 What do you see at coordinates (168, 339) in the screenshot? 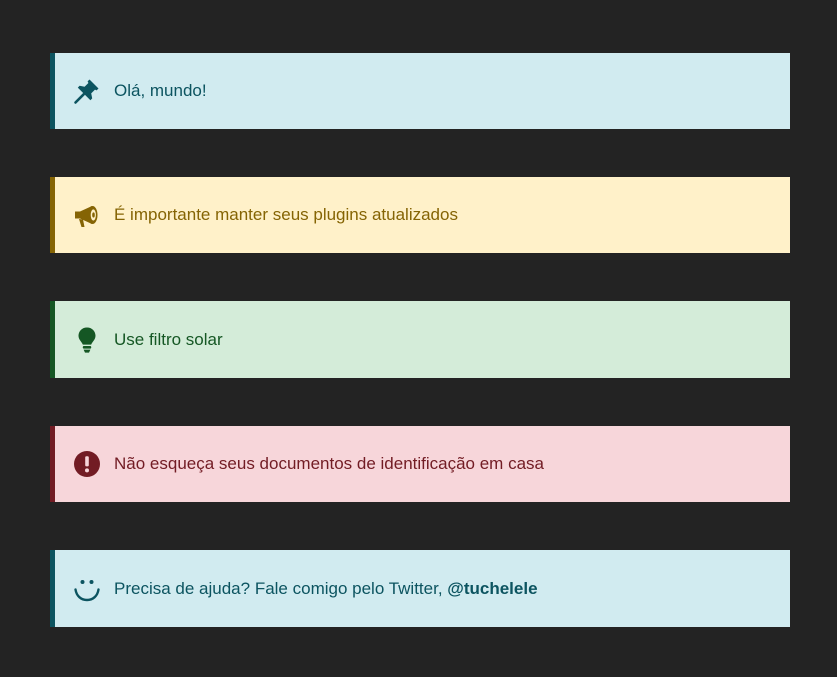
I see `notice-text: Use filtro solar` at bounding box center [168, 339].